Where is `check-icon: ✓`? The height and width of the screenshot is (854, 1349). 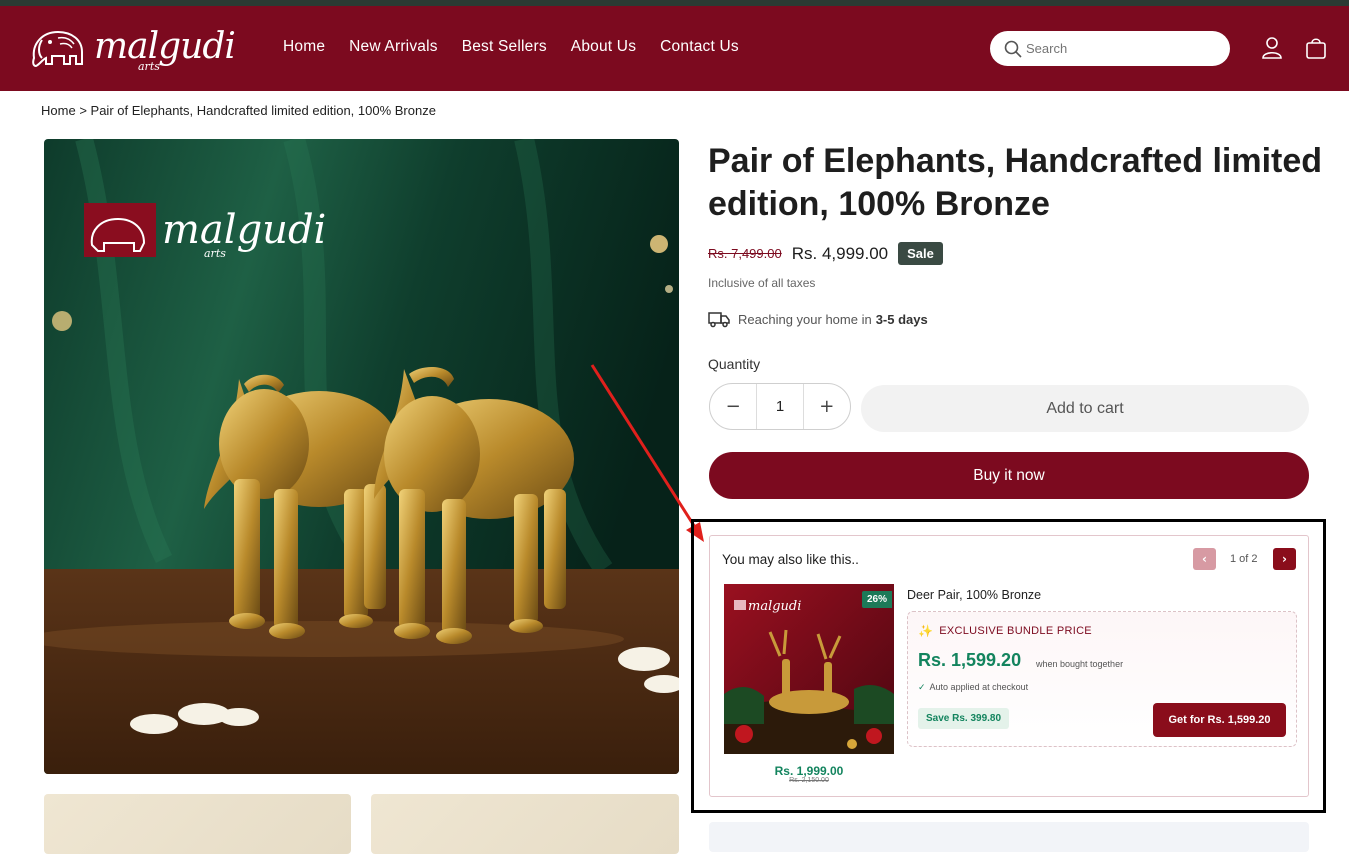 check-icon: ✓ is located at coordinates (922, 687).